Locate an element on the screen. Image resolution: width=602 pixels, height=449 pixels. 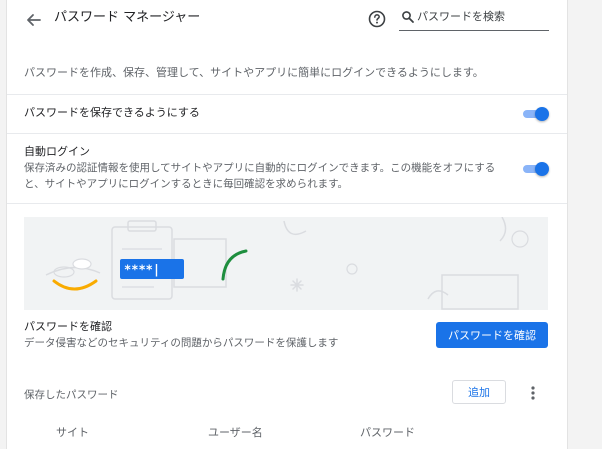
check-passwords-button: パスワードを確認 is located at coordinates (492, 335).